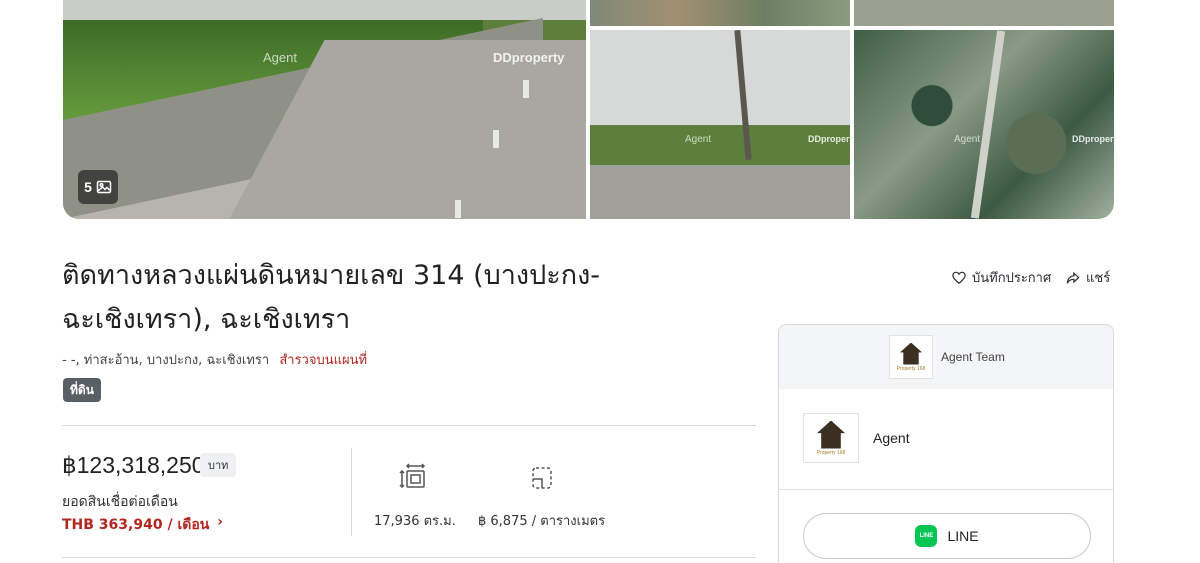  I want to click on vertical-divider, so click(351, 492).